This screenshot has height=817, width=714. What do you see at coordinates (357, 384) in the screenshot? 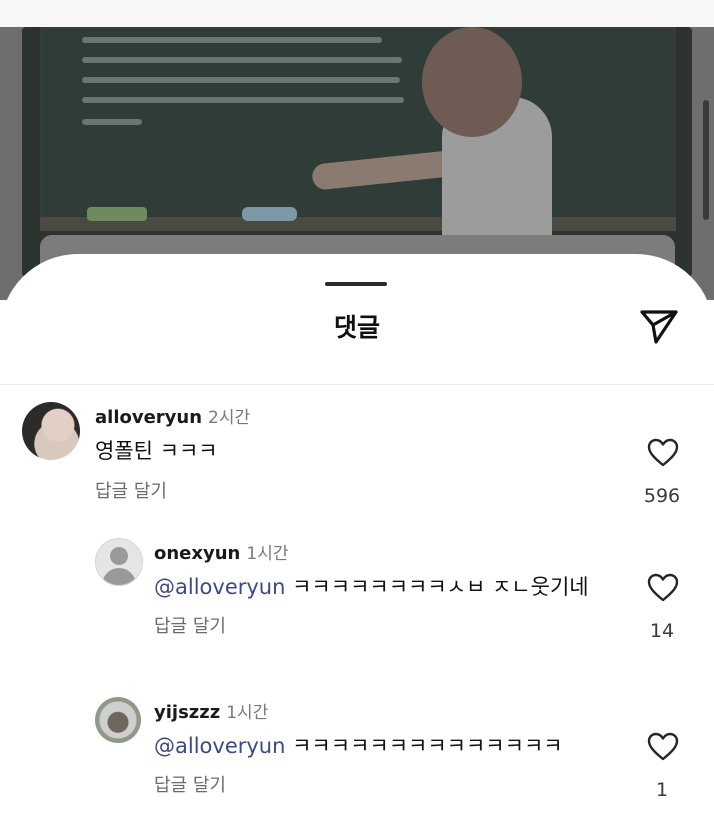
I see `divider` at bounding box center [357, 384].